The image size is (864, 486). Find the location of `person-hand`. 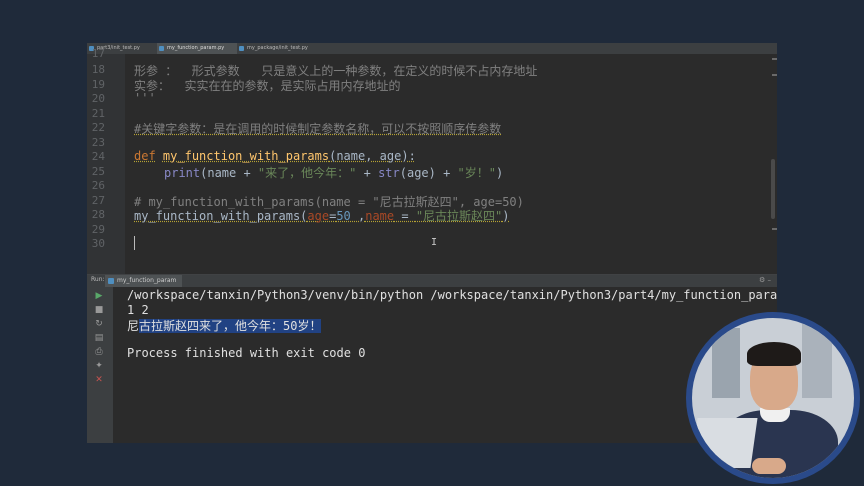

person-hand is located at coordinates (769, 466).